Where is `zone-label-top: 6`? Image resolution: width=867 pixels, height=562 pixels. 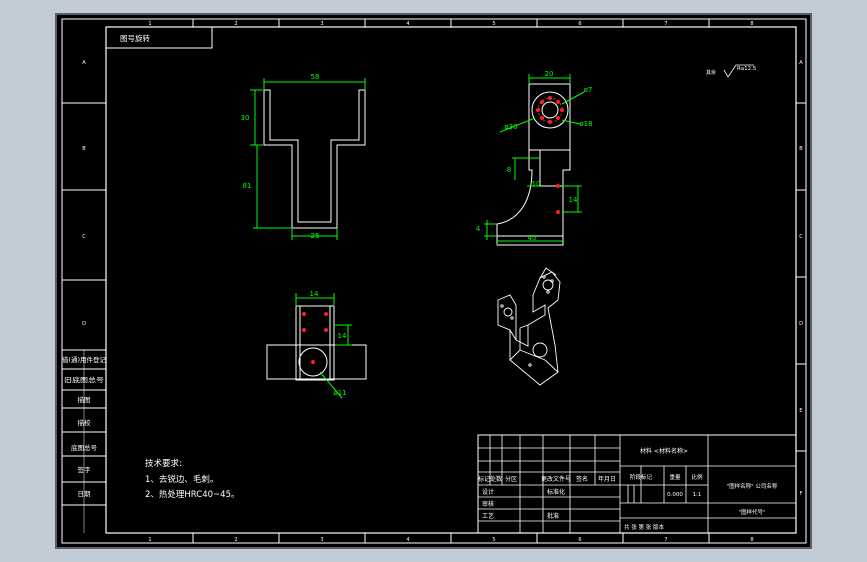 zone-label-top: 6 is located at coordinates (579, 24).